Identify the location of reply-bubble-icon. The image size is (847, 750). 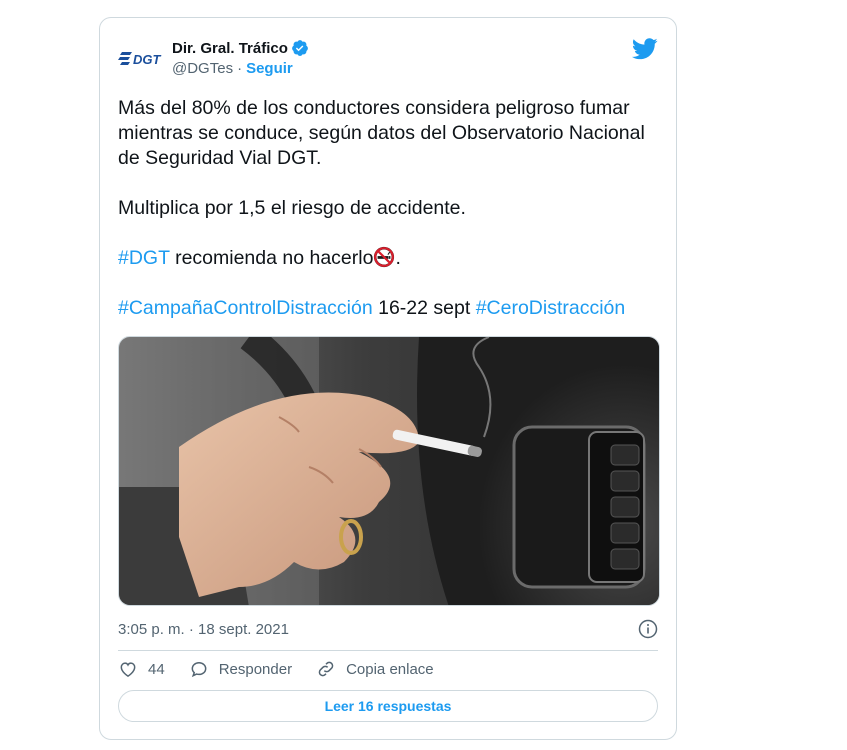
(199, 669).